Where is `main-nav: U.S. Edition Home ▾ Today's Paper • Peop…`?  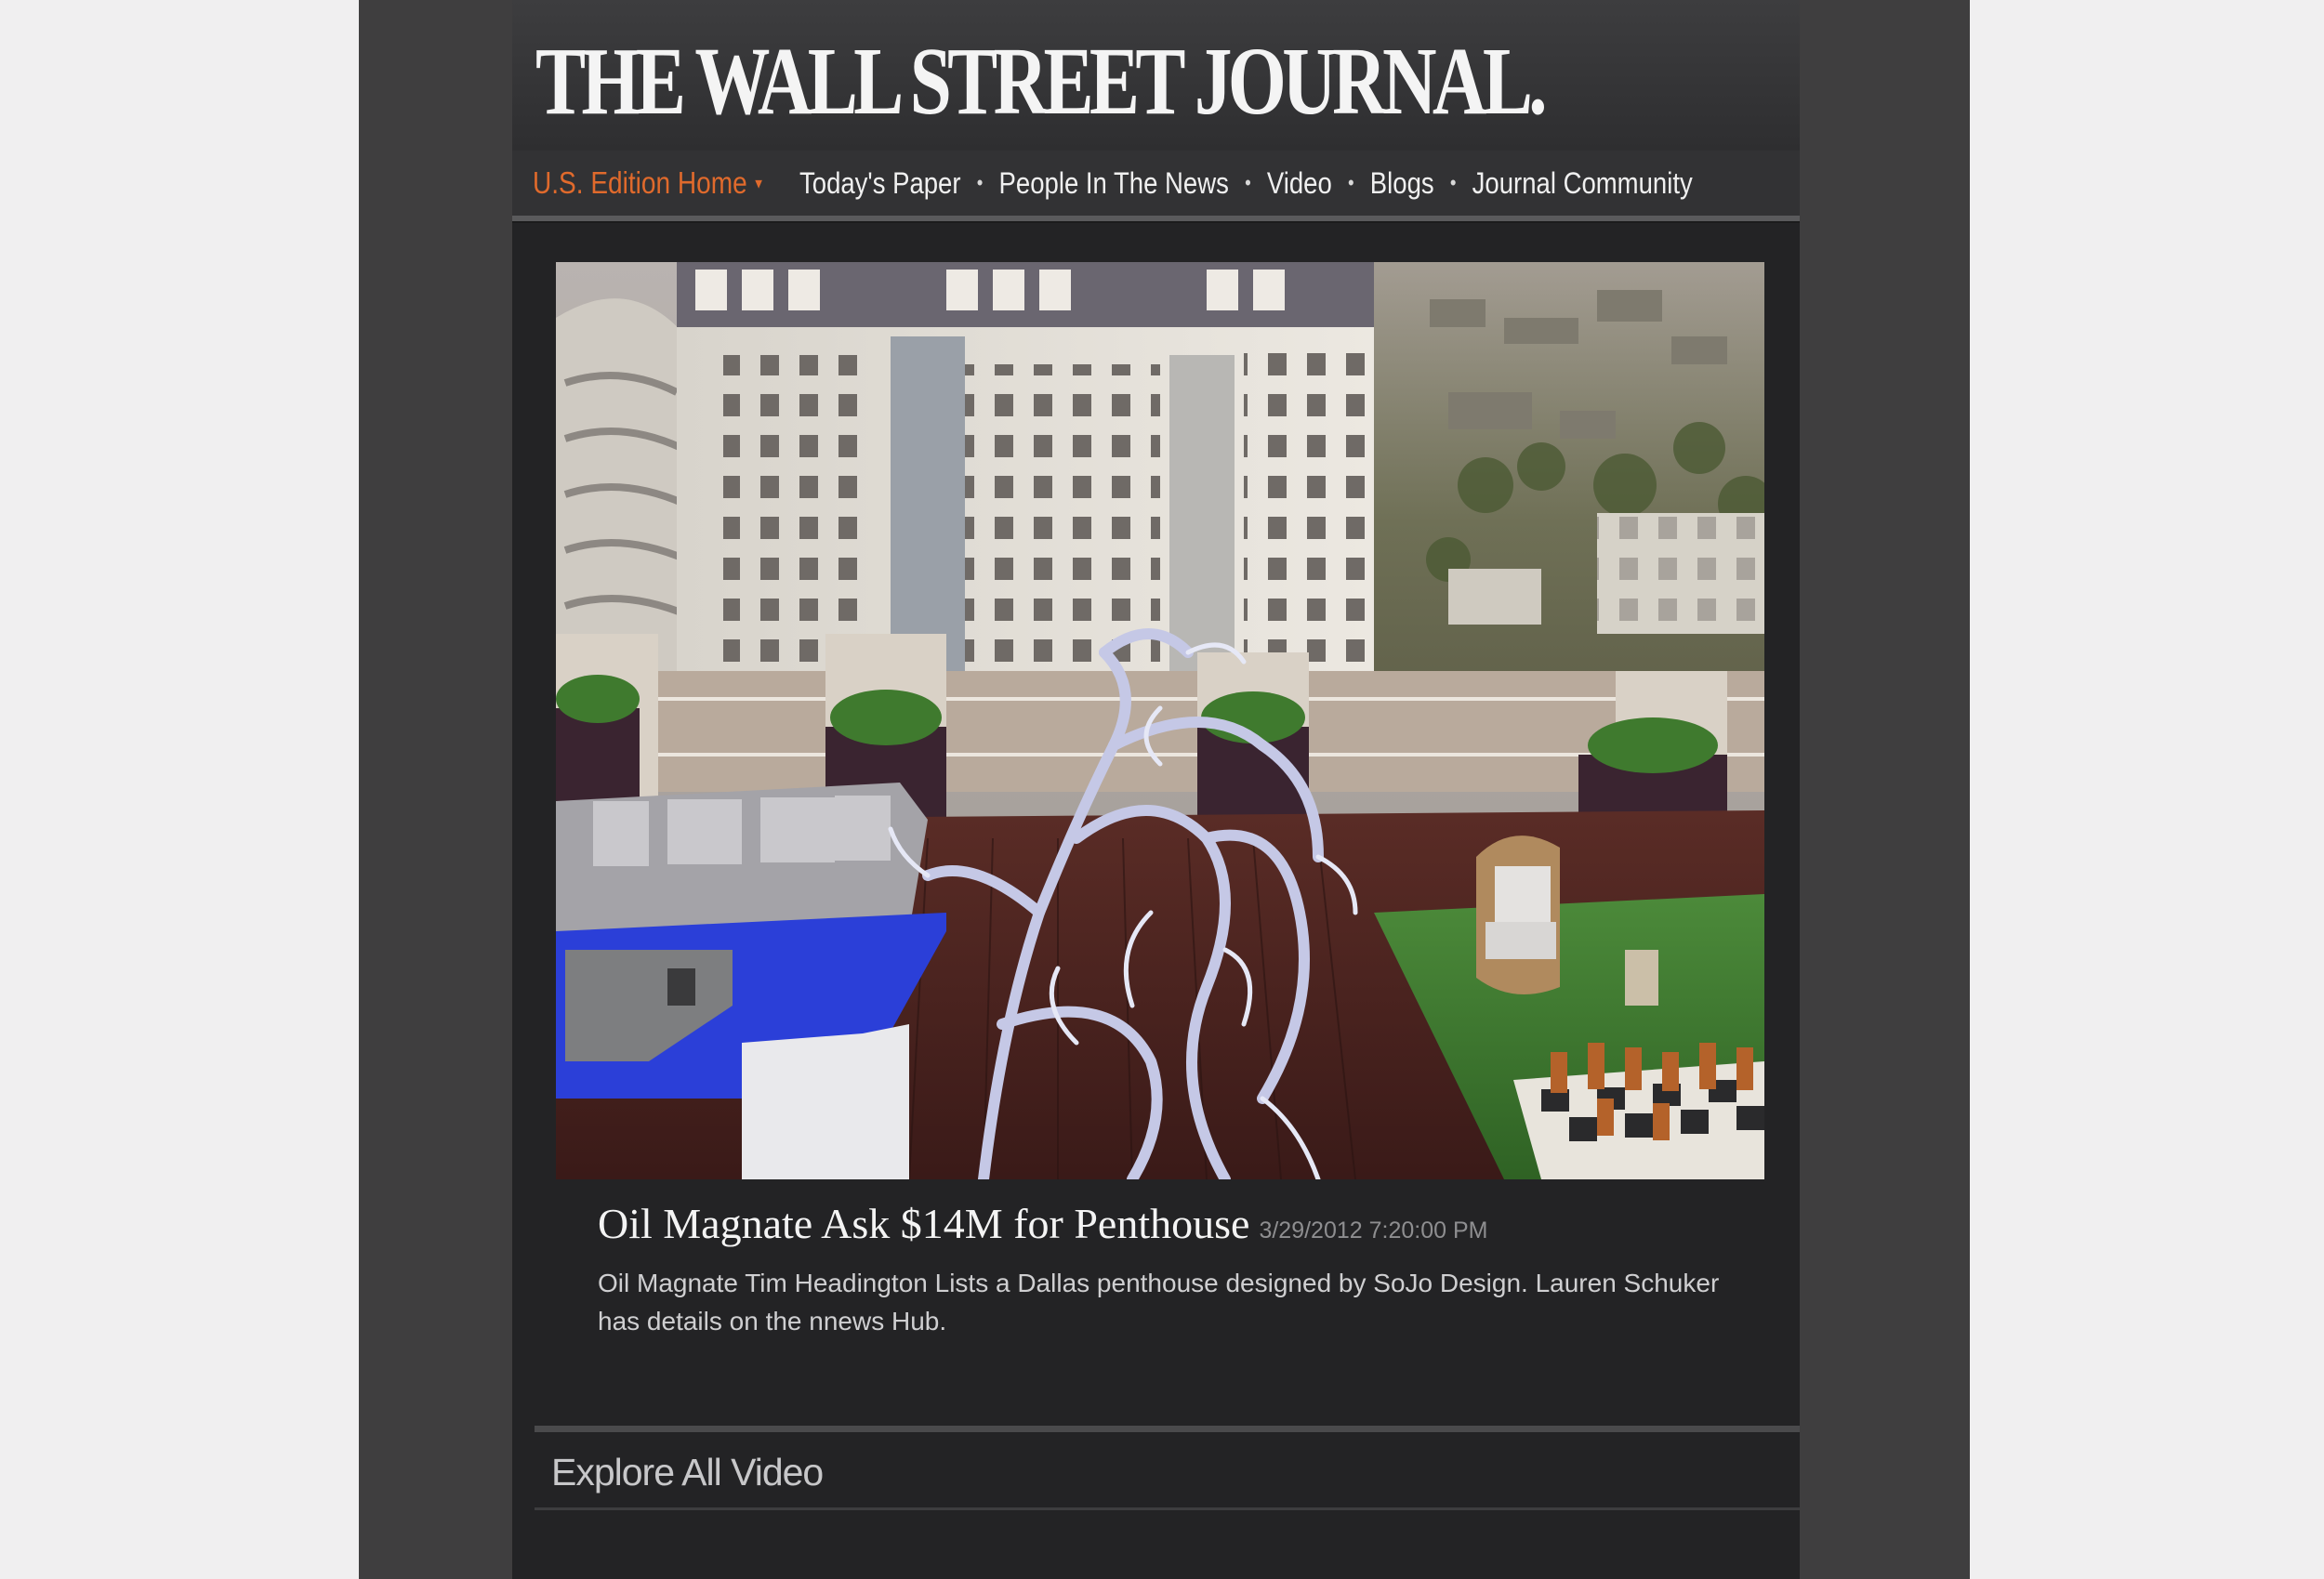 main-nav: U.S. Edition Home ▾ Today's Paper • Peop… is located at coordinates (1156, 183).